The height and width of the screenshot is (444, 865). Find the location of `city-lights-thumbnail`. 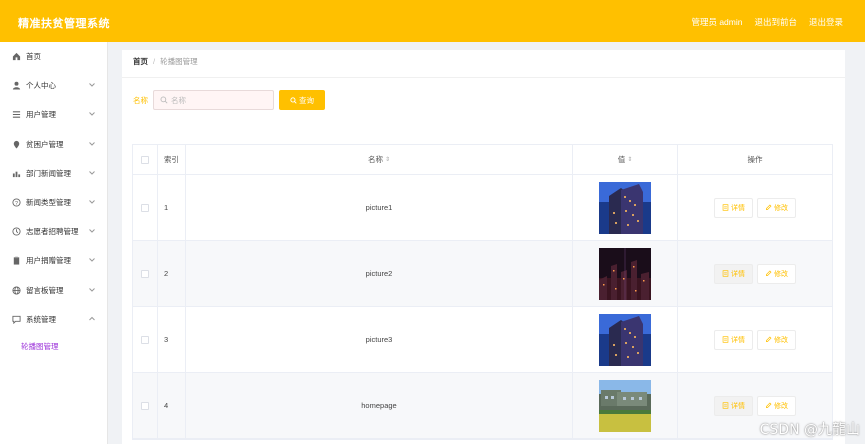

city-lights-thumbnail is located at coordinates (625, 273).